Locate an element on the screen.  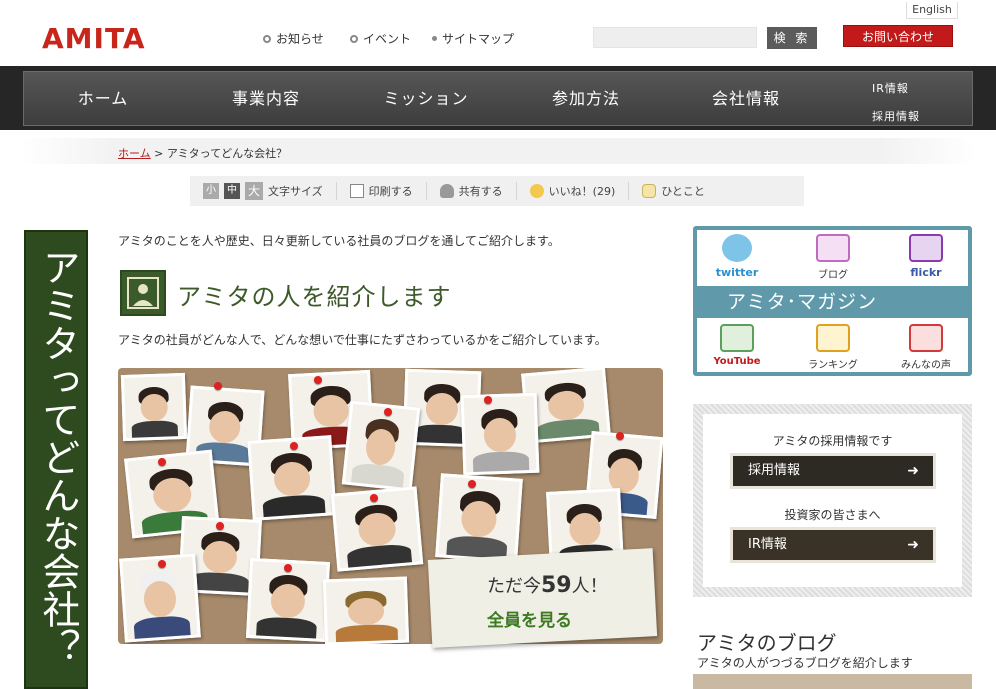
investor-label: 投資家の皆さまへ is located at coordinates (832, 515).